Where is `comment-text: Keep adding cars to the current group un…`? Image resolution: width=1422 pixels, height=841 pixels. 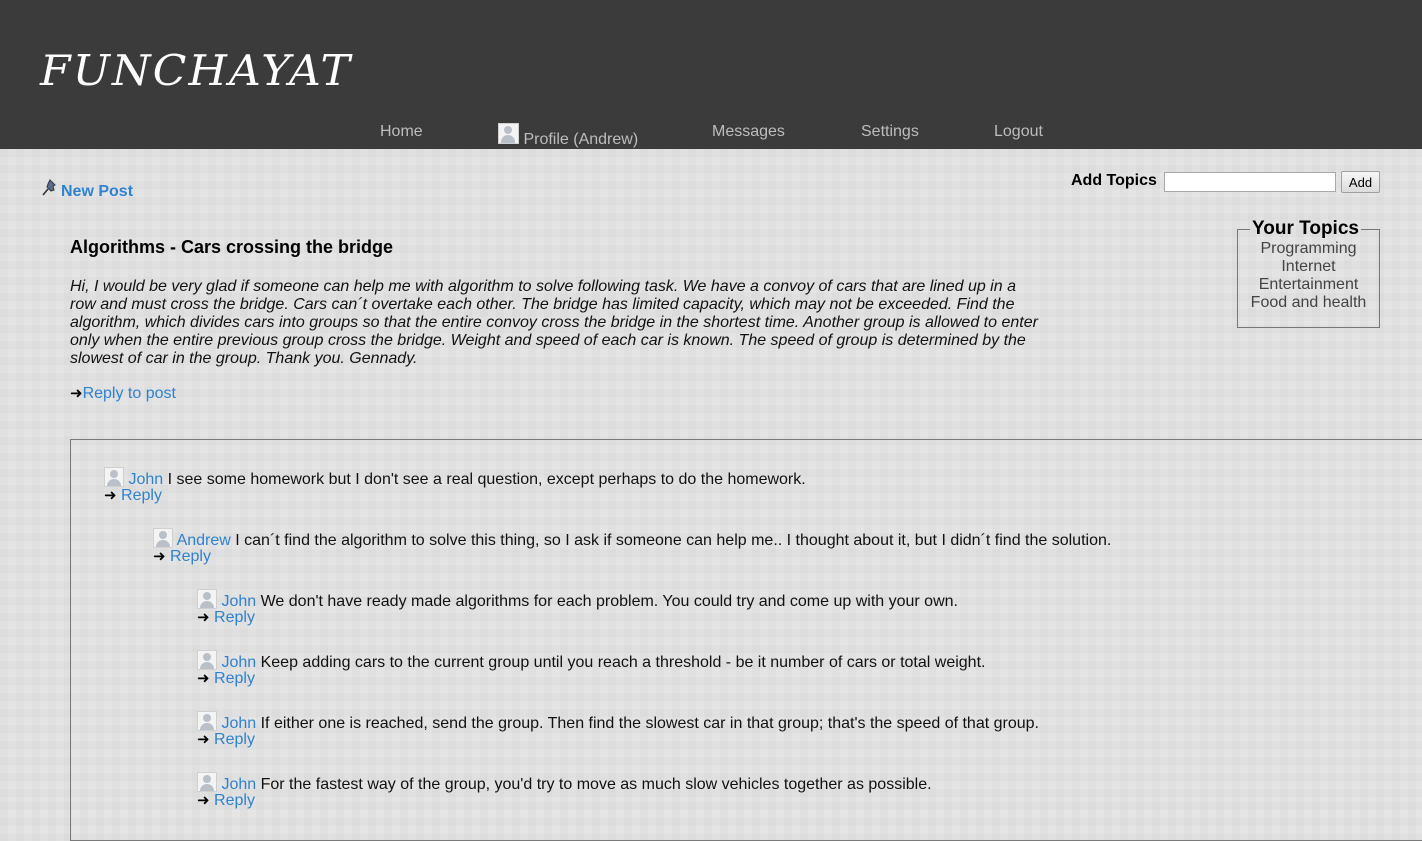 comment-text: Keep adding cars to the current group un… is located at coordinates (623, 662).